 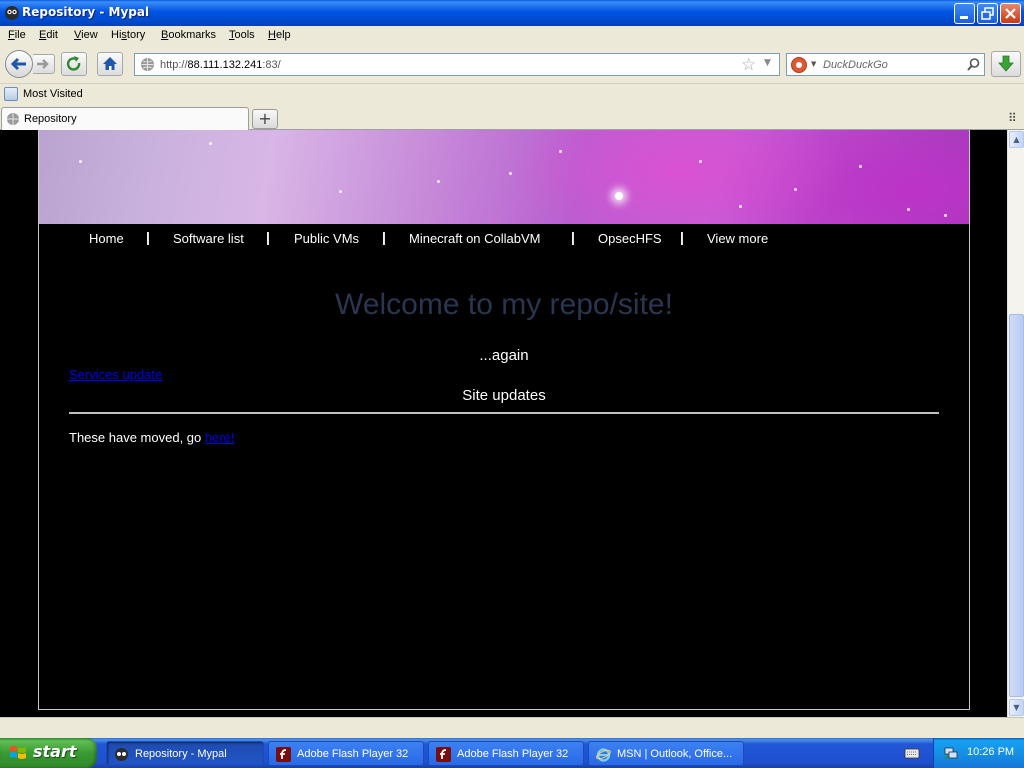 I want to click on menu-tools: Tools, so click(x=242, y=35).